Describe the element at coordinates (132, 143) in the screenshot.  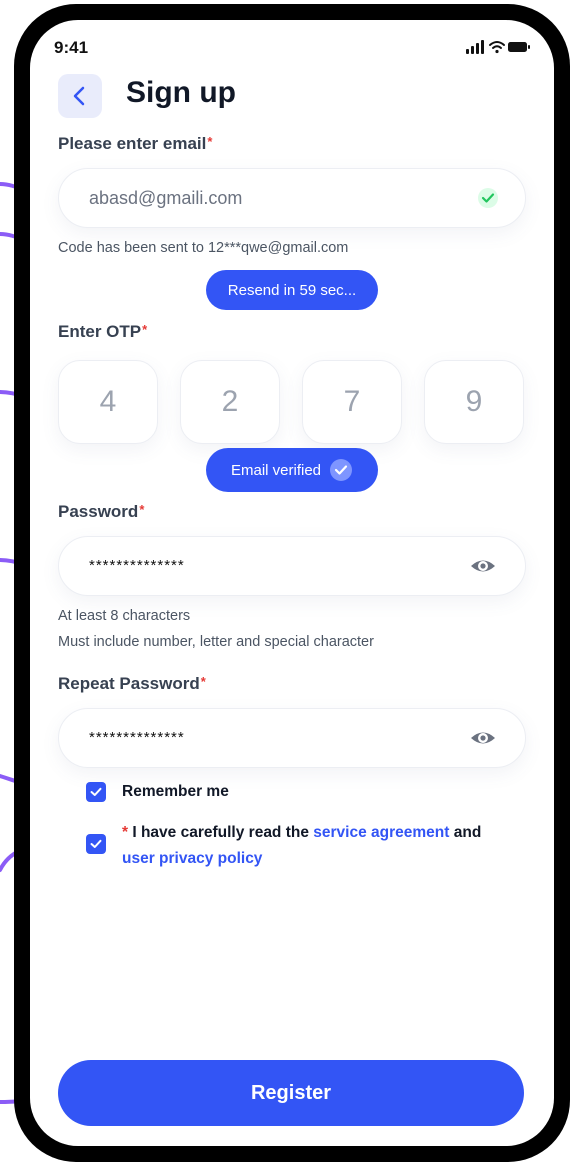
I see `email-label-text: Please enter email` at that location.